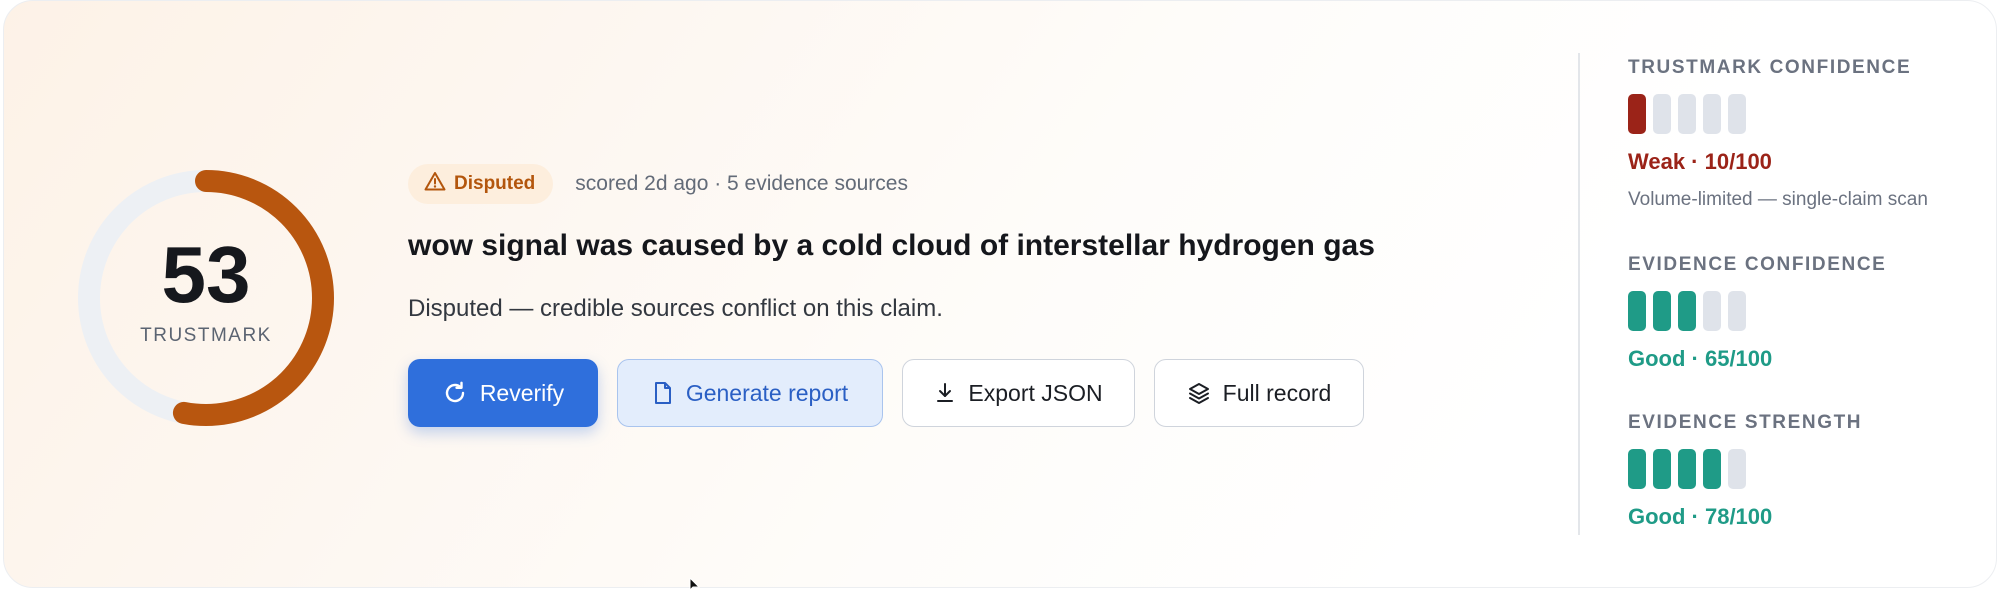 The width and height of the screenshot is (2000, 596). I want to click on export-json-button: Export JSON, so click(1018, 393).